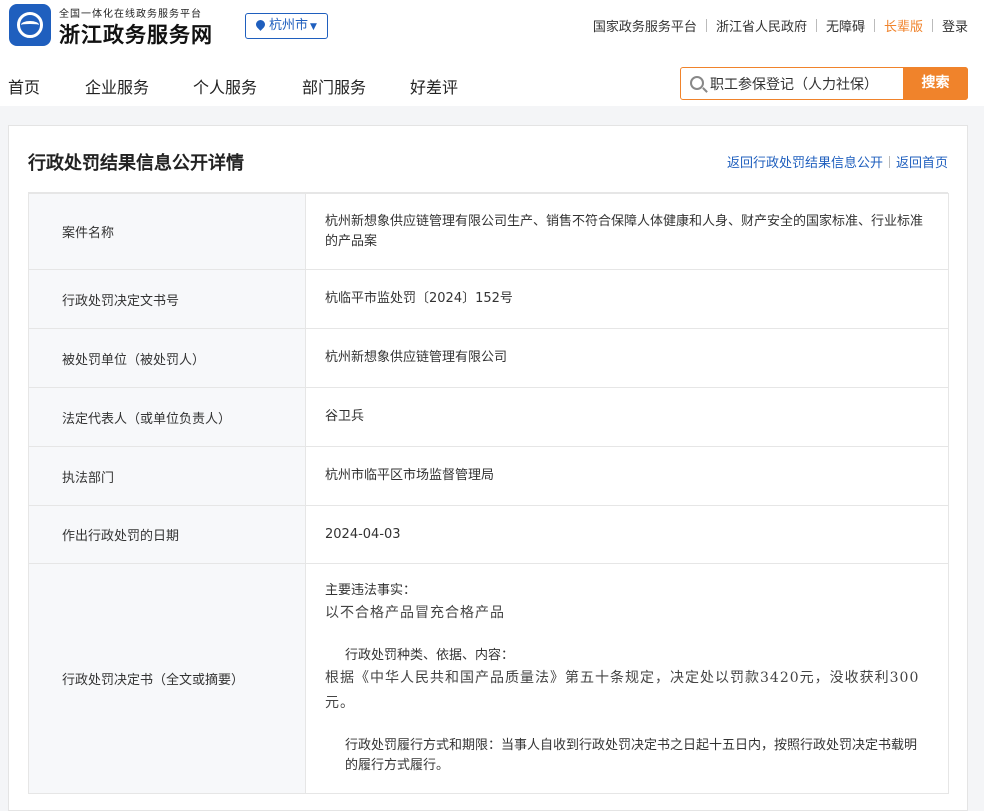 This screenshot has height=811, width=984. Describe the element at coordinates (627, 358) in the screenshot. I see `penalized-party-value: 杭州新想象供应链管理有限公司` at that location.